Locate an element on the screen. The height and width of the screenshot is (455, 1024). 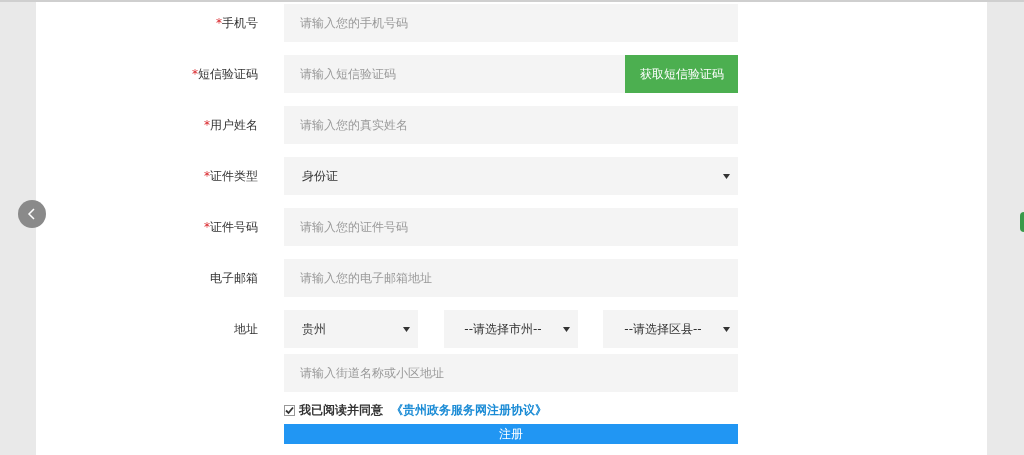
agreement-text: 我已阅读并同意 is located at coordinates (341, 410).